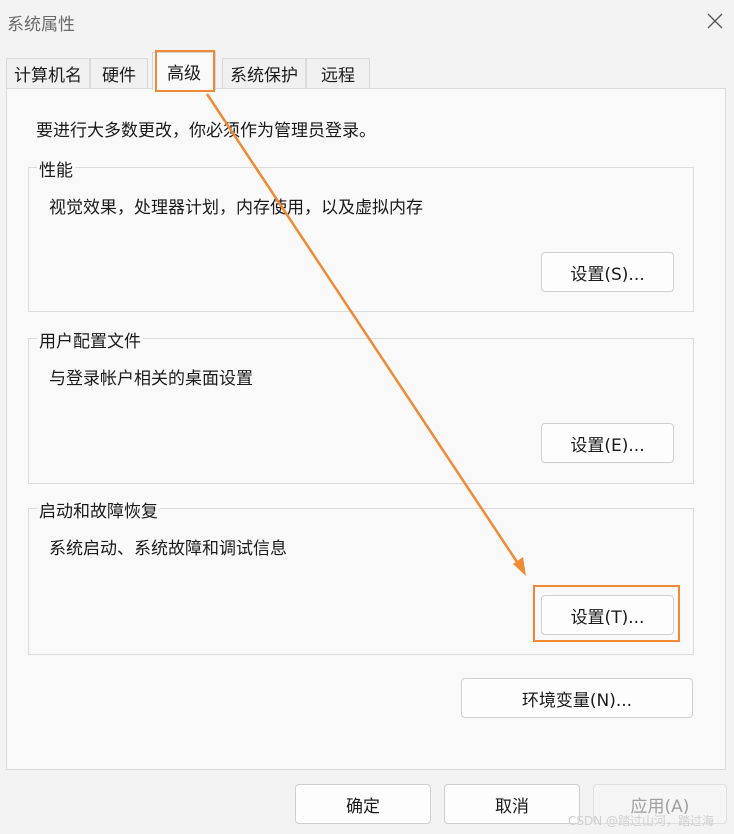 Image resolution: width=734 pixels, height=834 pixels. I want to click on user-profiles-group-title: 用户配置文件, so click(90, 339).